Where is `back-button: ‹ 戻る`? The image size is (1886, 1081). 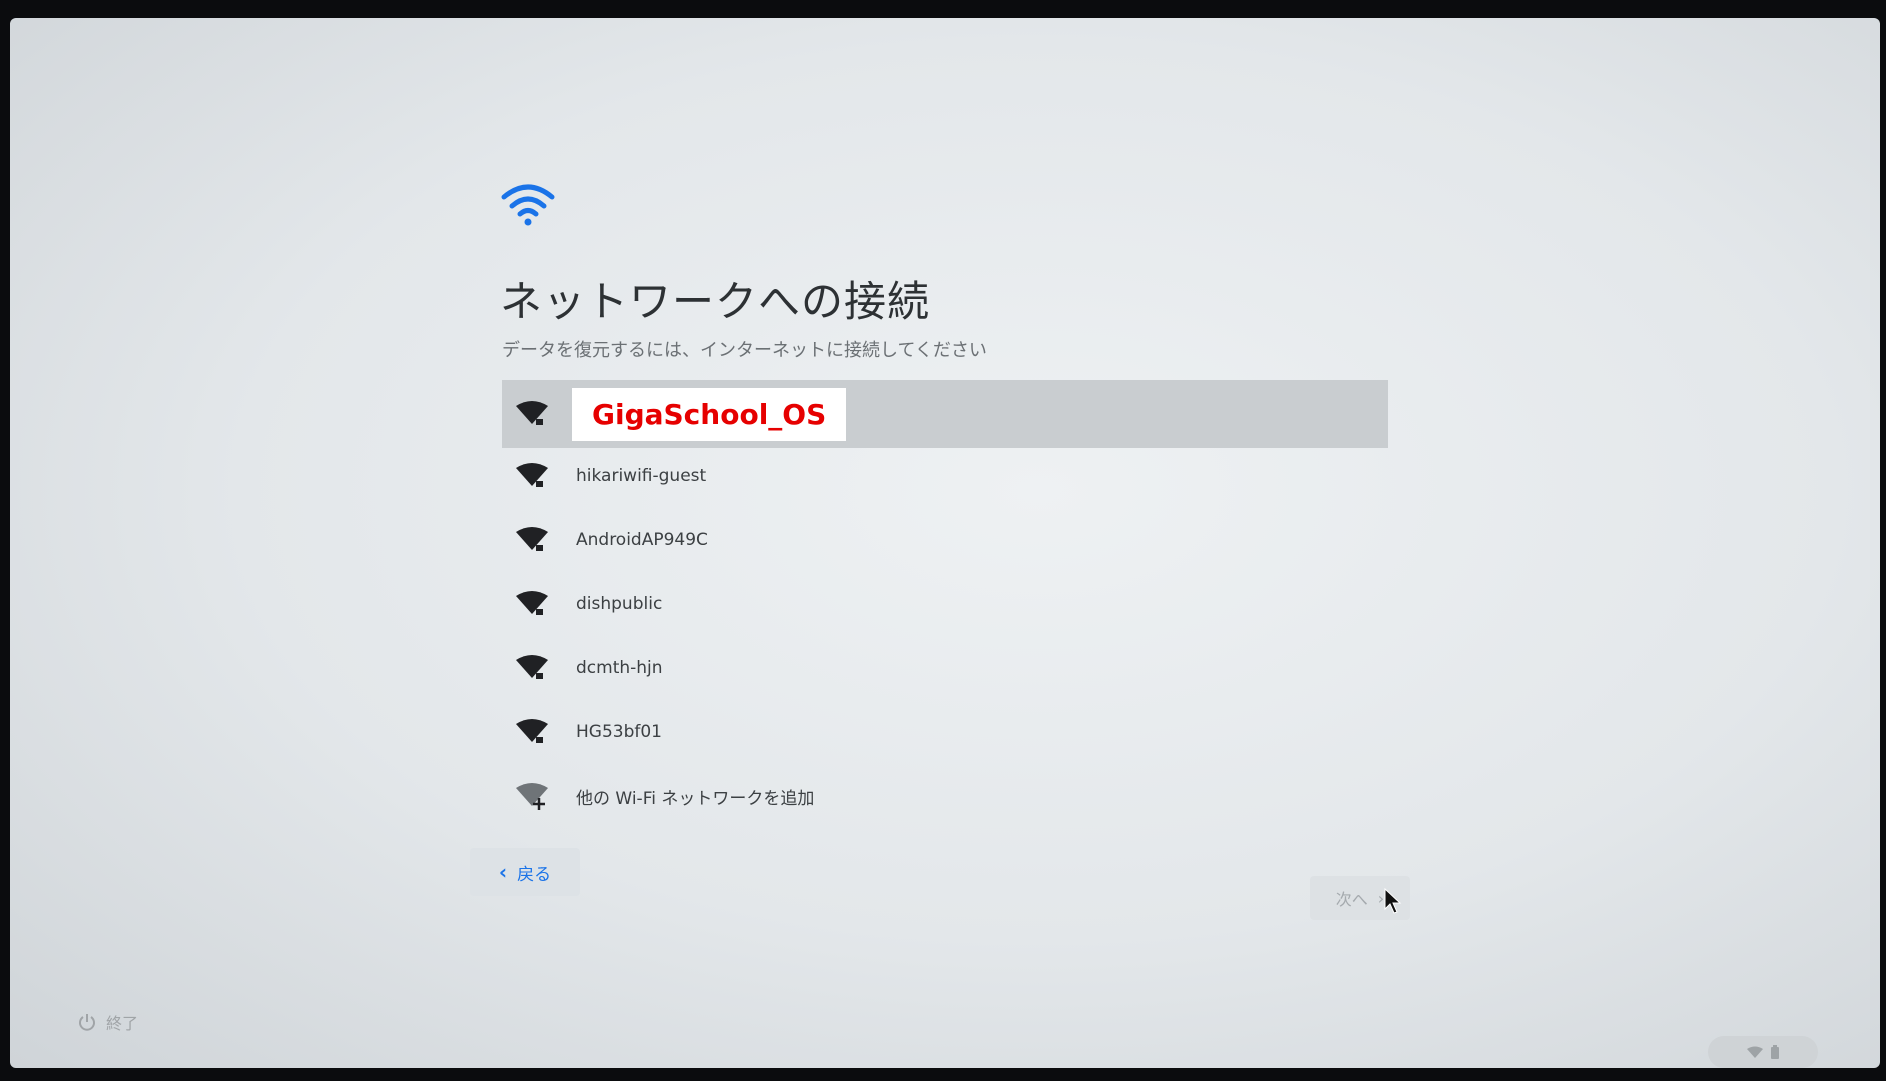
back-button: ‹ 戻る is located at coordinates (525, 872).